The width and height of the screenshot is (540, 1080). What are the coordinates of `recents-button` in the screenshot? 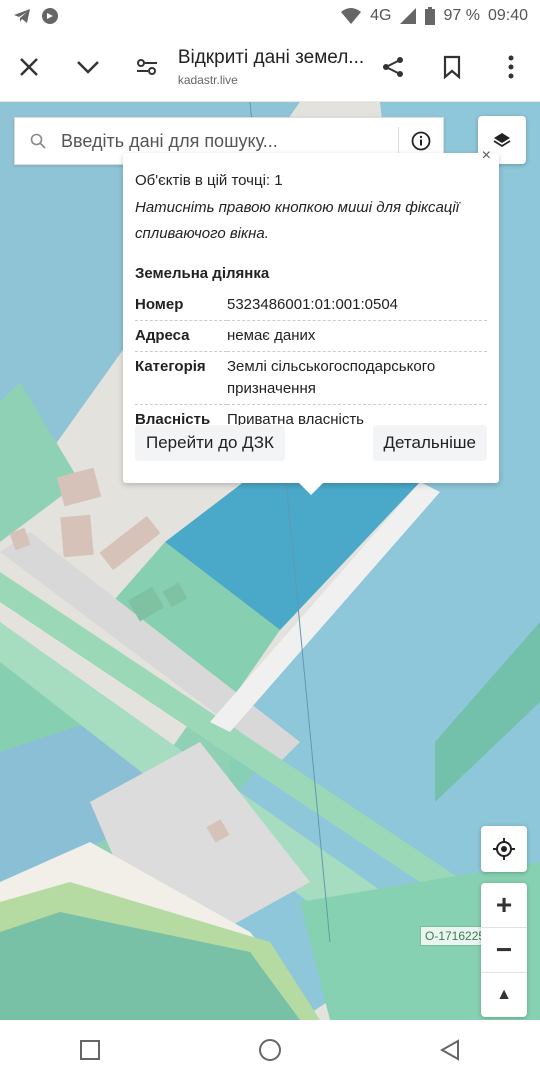 It's located at (90, 1050).